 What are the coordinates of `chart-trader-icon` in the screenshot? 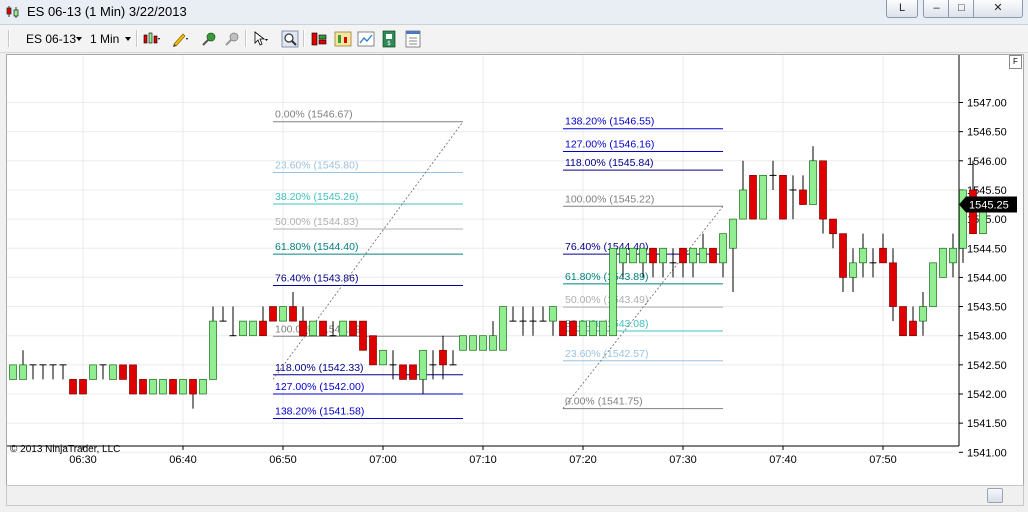 It's located at (343, 39).